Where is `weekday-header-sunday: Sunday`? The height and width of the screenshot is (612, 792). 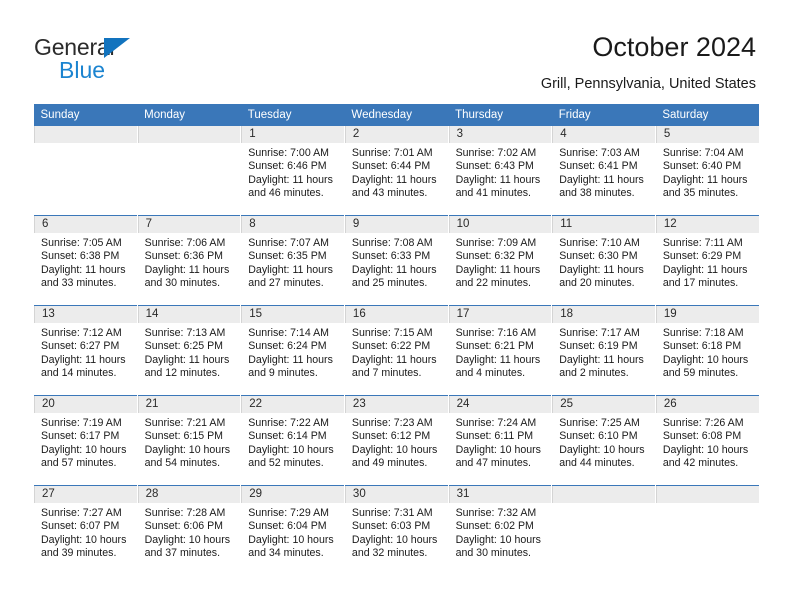 weekday-header-sunday: Sunday is located at coordinates (85, 115).